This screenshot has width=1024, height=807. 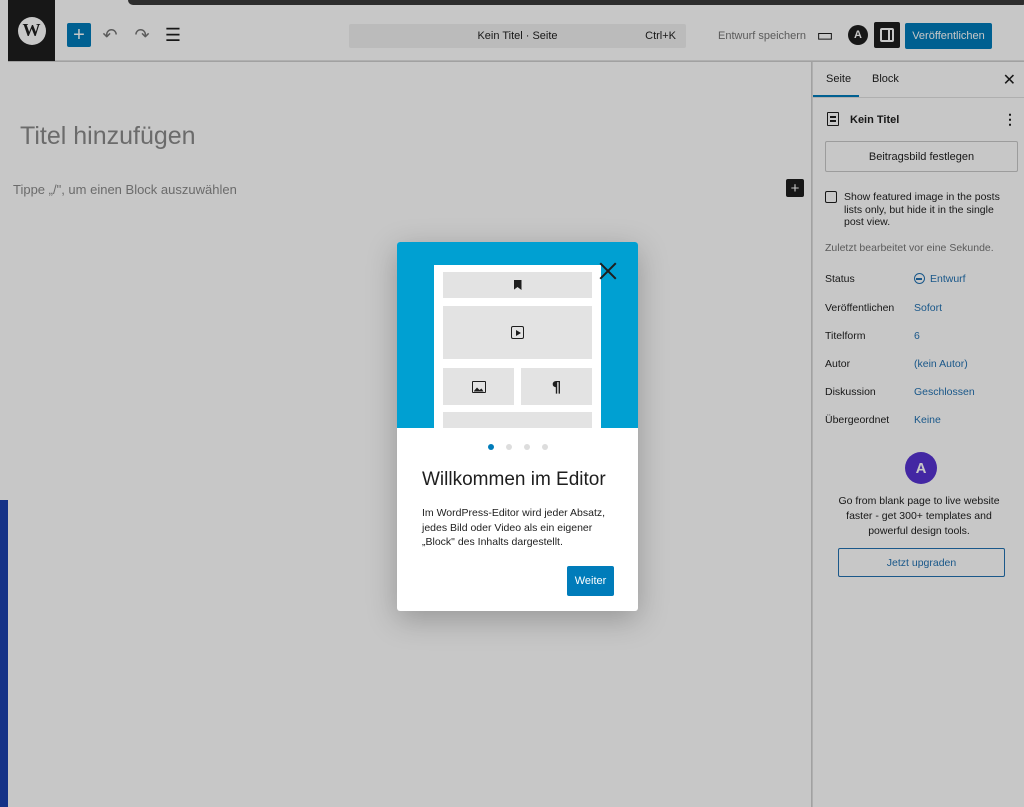 I want to click on image-icon, so click(x=478, y=386).